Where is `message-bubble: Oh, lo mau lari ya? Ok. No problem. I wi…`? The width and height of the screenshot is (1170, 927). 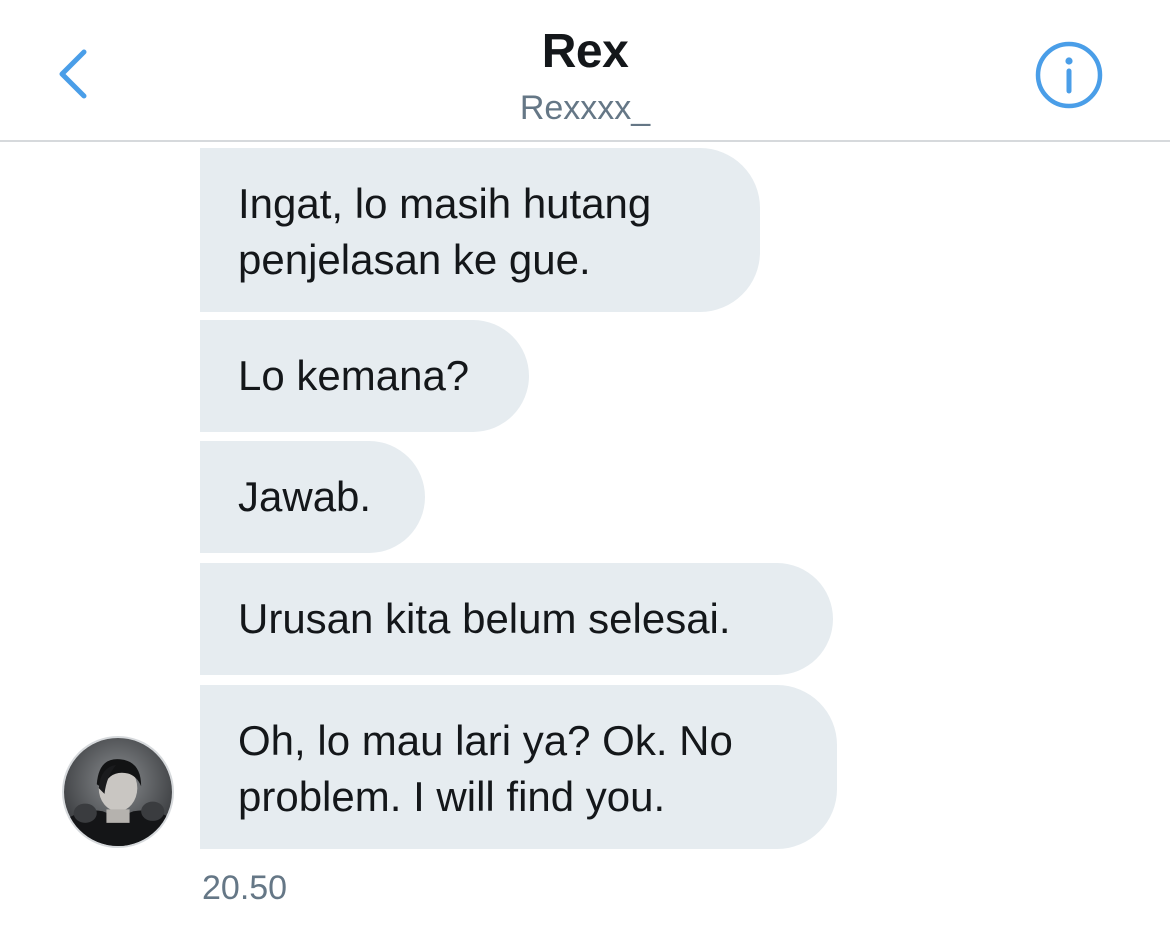
message-bubble: Oh, lo mau lari ya? Ok. No problem. I wi… is located at coordinates (518, 767).